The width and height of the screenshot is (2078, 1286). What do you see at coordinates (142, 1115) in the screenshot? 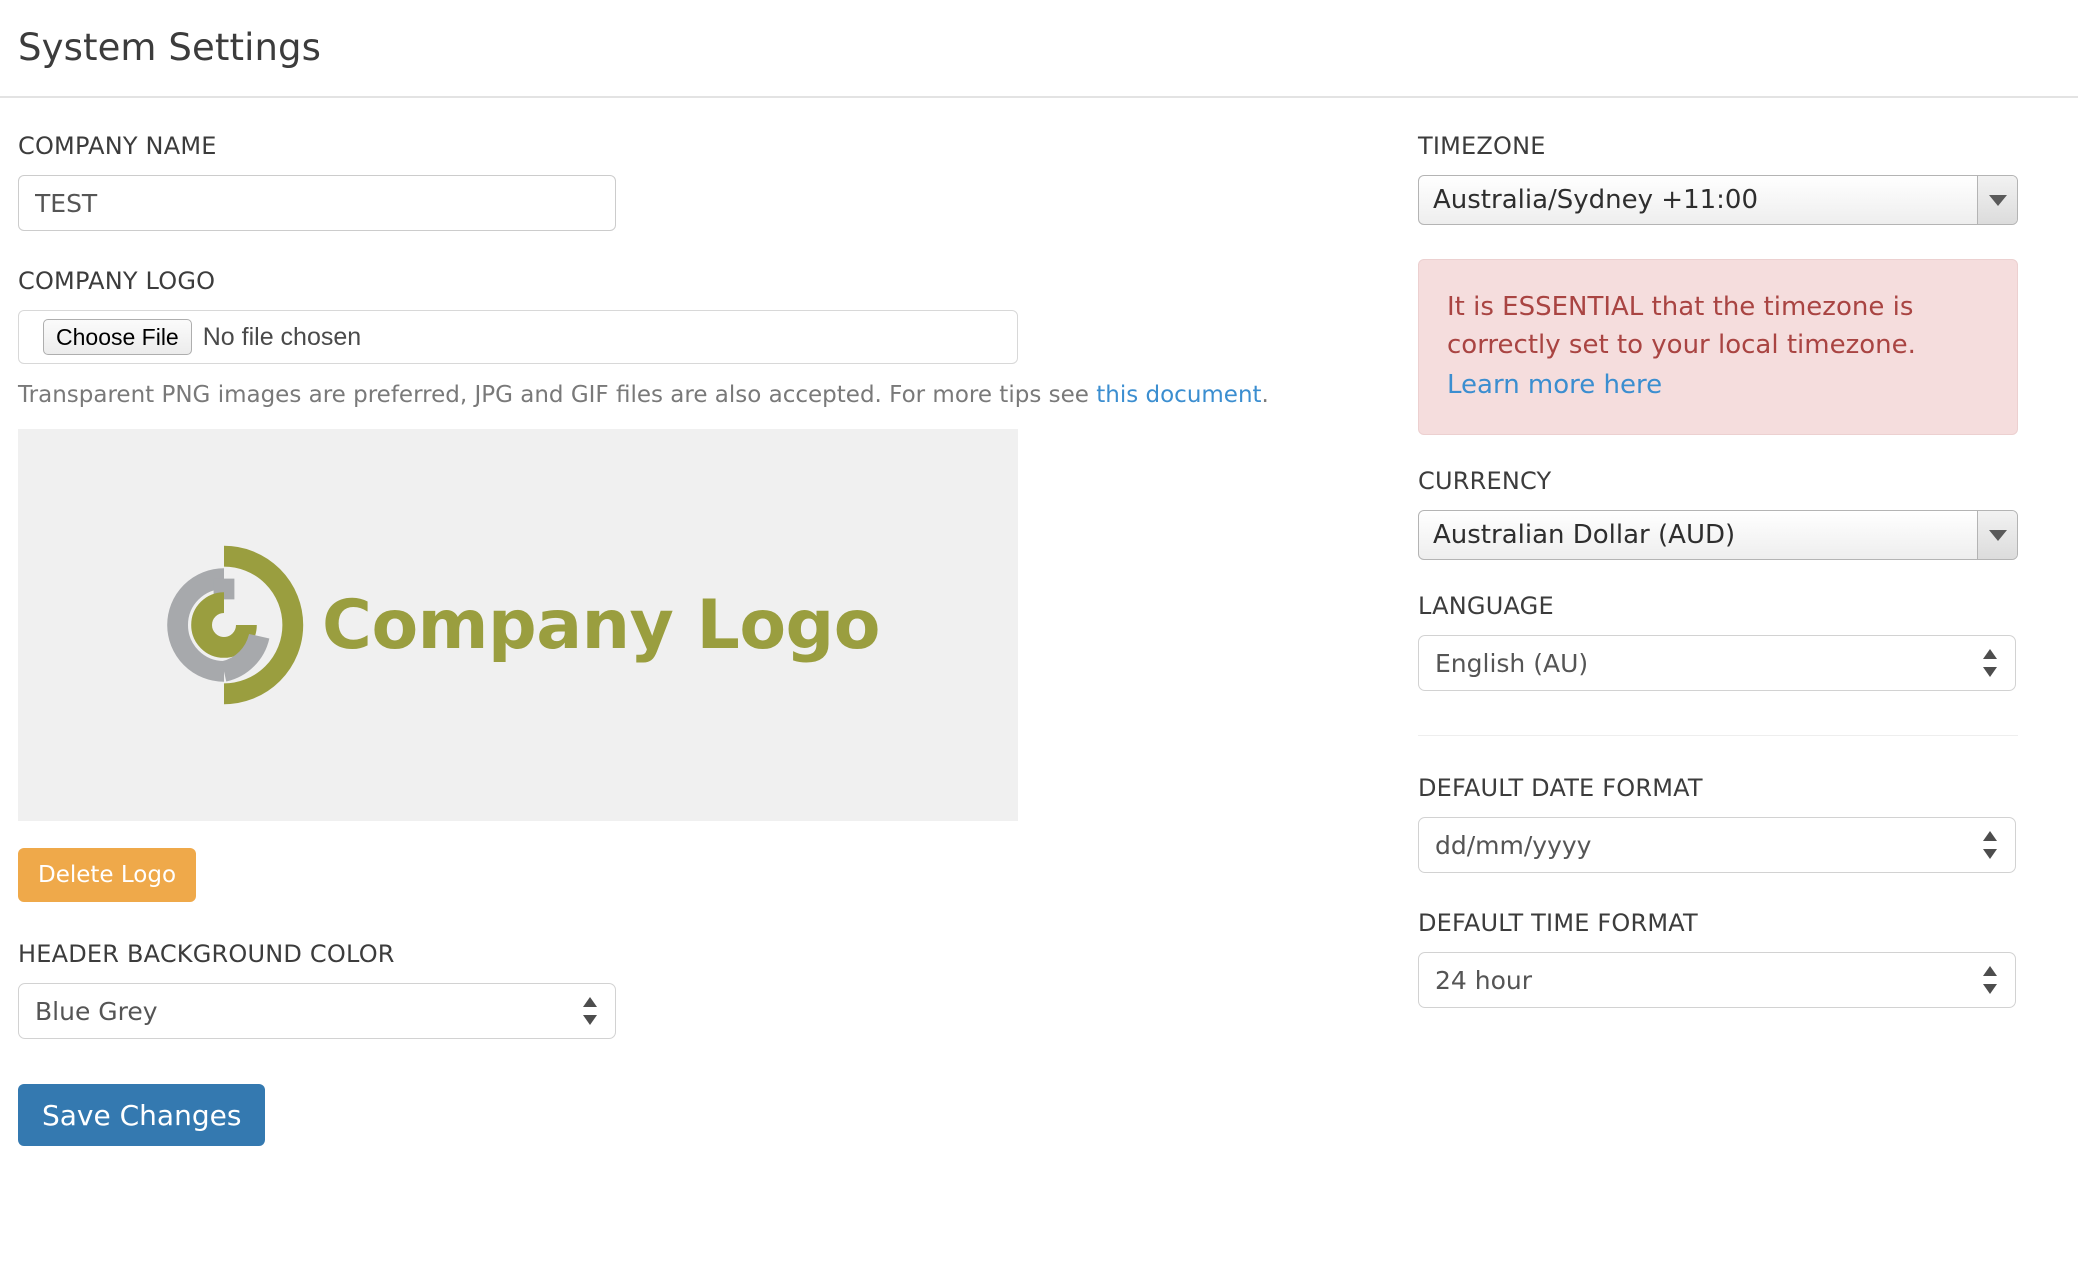
I see `save-changes-button: Save Changes` at bounding box center [142, 1115].